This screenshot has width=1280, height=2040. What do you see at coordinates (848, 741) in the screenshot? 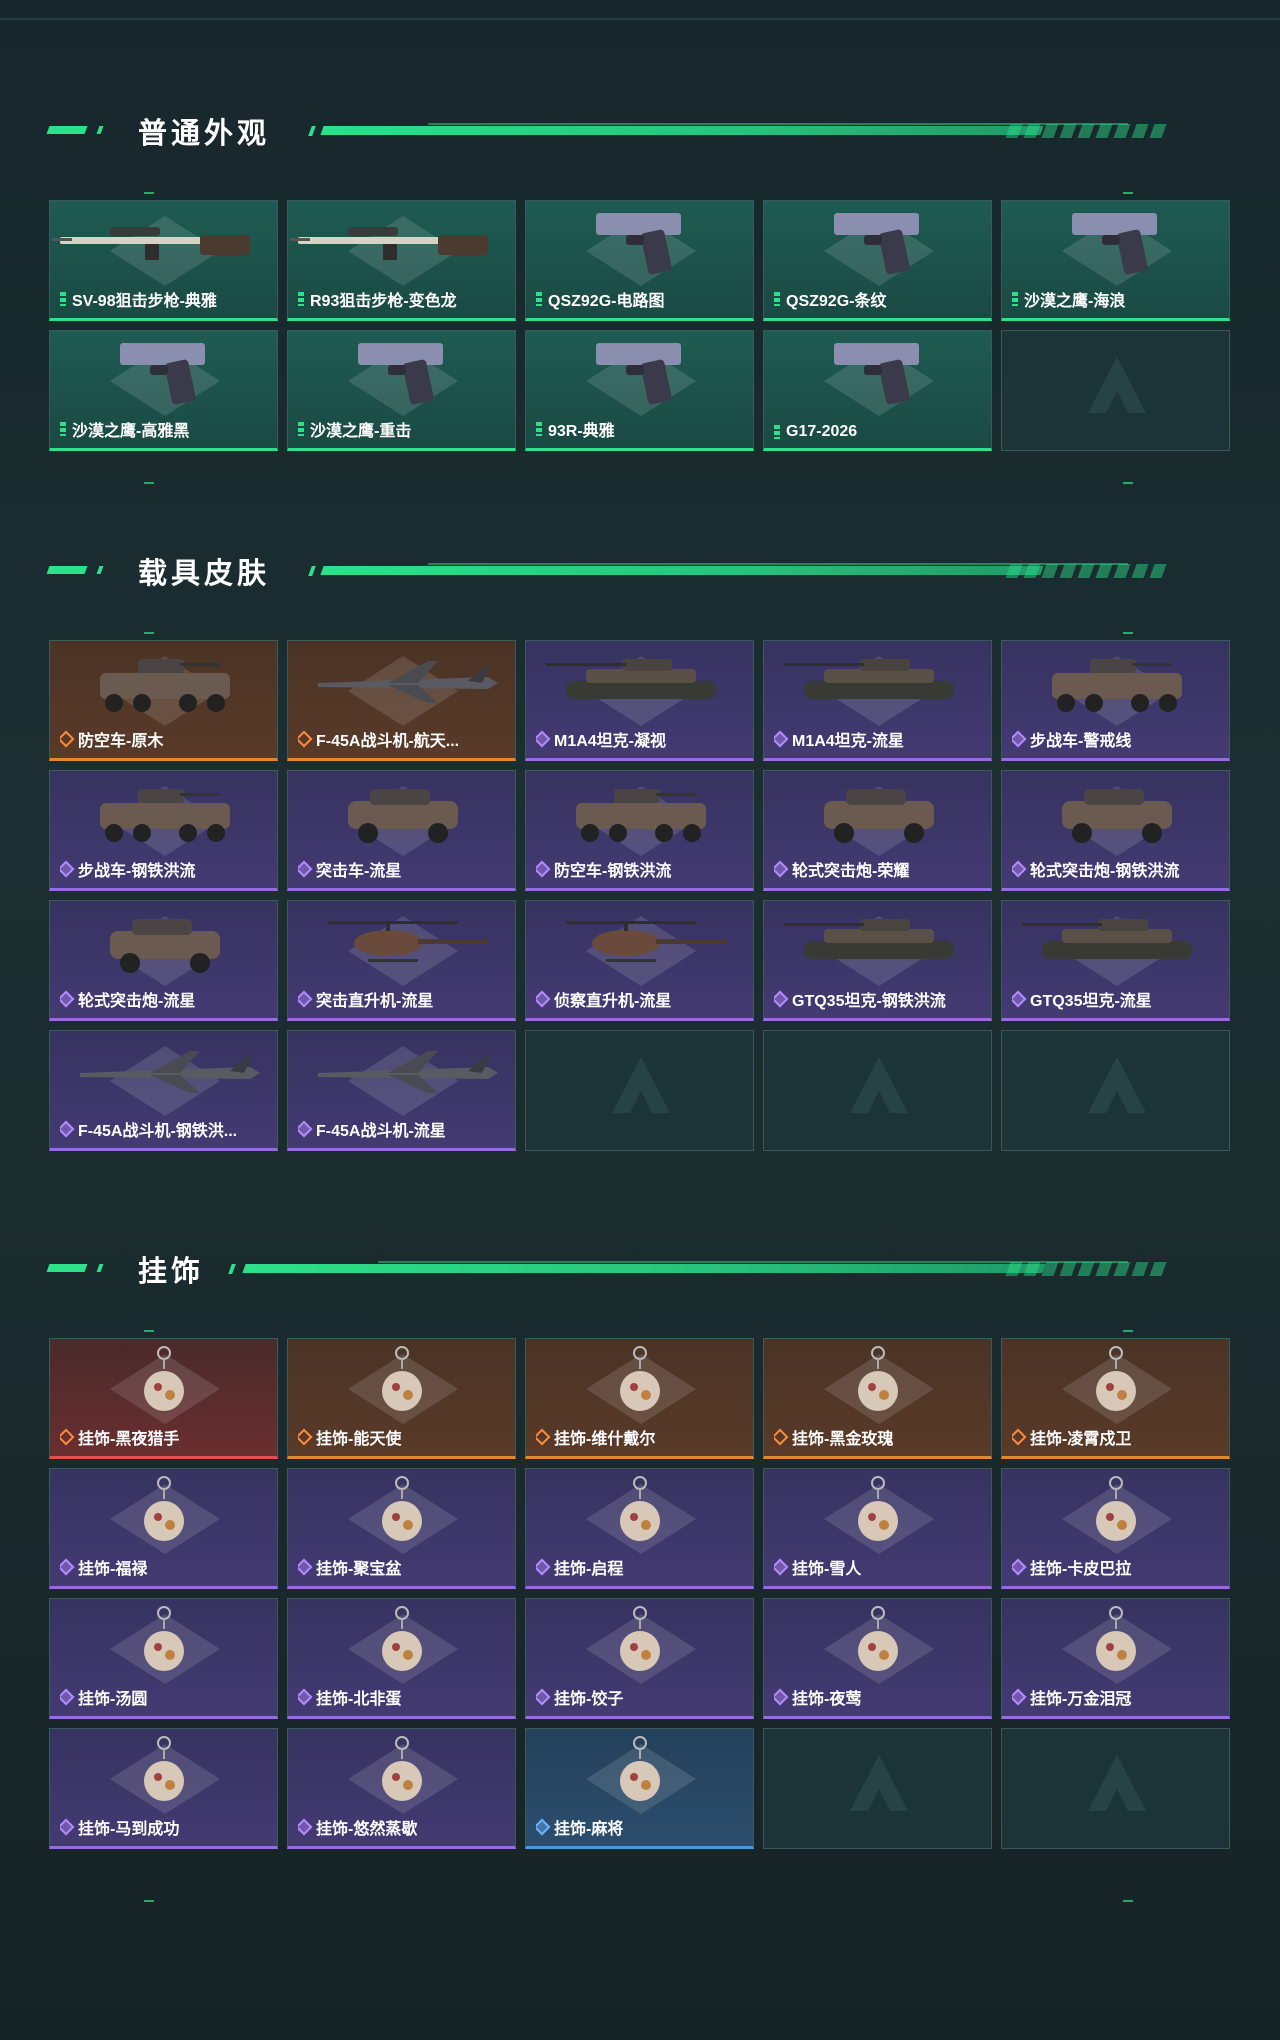
I see `item-name: M1A4坦克-流星` at bounding box center [848, 741].